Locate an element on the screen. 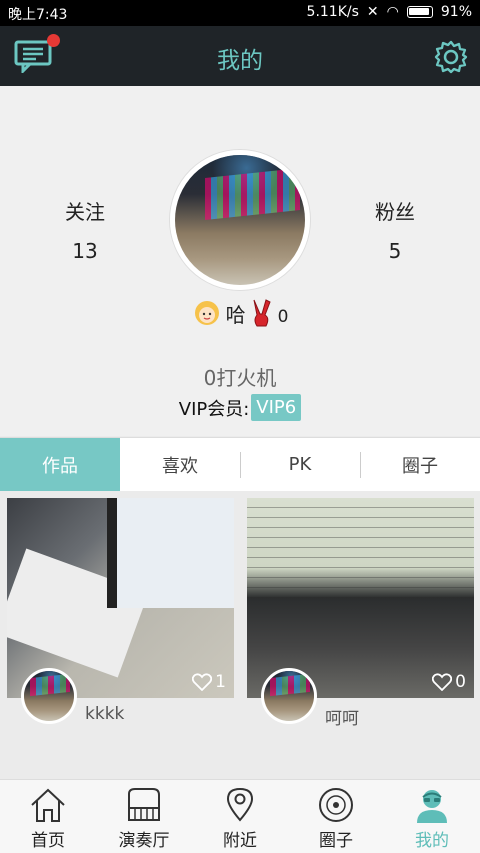  nav-label: 首页 is located at coordinates (48, 841).